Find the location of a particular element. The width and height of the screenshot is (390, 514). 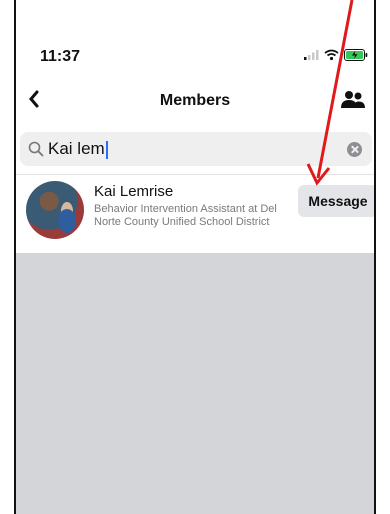

wifi-icon is located at coordinates (331, 55).